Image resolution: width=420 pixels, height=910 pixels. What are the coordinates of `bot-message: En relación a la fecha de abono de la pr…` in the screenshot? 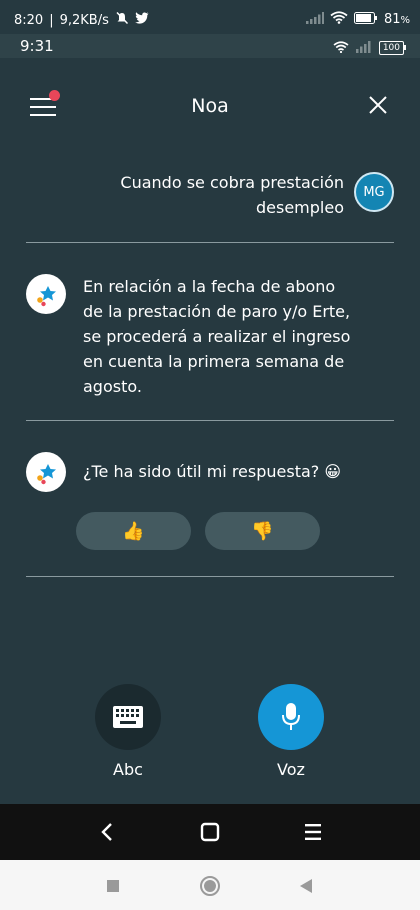 It's located at (233, 336).